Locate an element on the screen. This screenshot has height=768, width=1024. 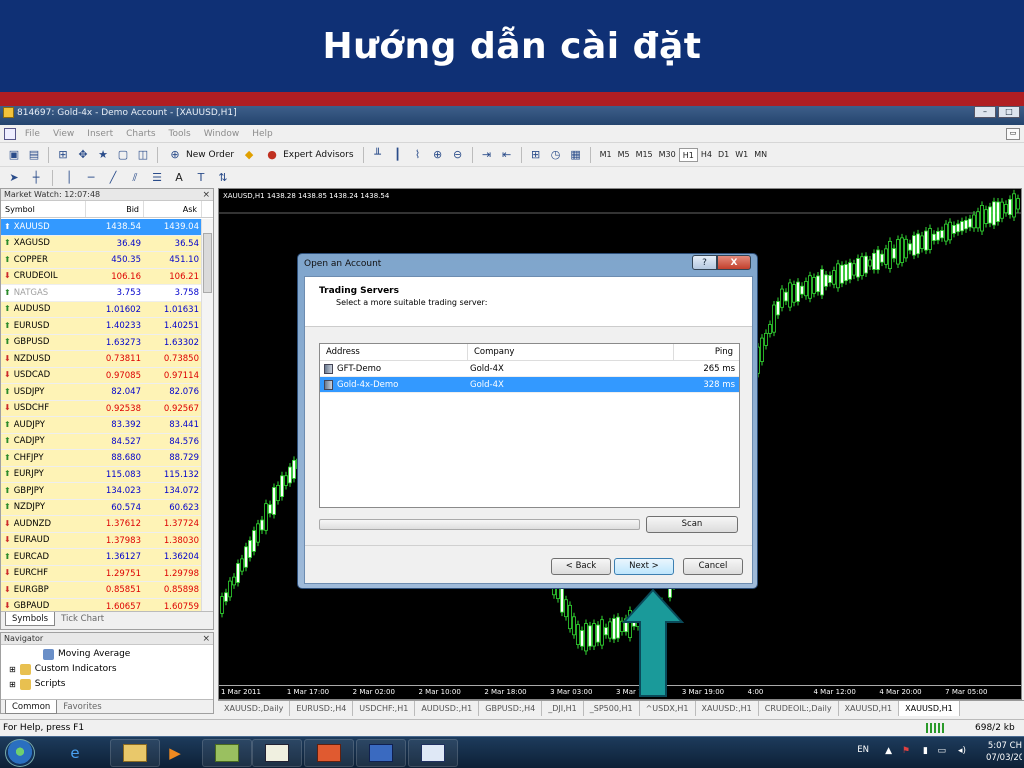
menu-file: File is located at coordinates (32, 134).